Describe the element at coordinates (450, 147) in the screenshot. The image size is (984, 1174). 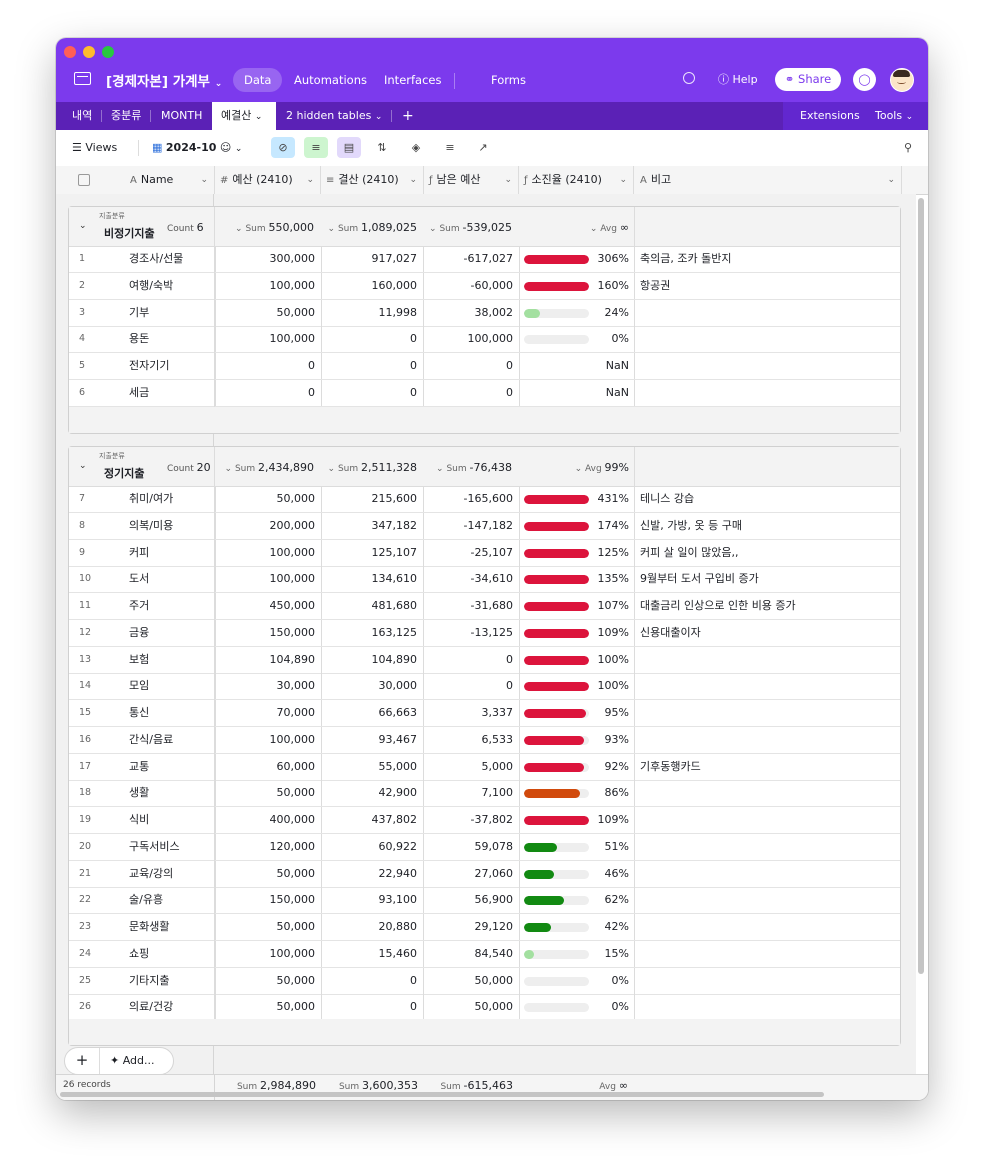
I see `row-height-icon: ≡` at that location.